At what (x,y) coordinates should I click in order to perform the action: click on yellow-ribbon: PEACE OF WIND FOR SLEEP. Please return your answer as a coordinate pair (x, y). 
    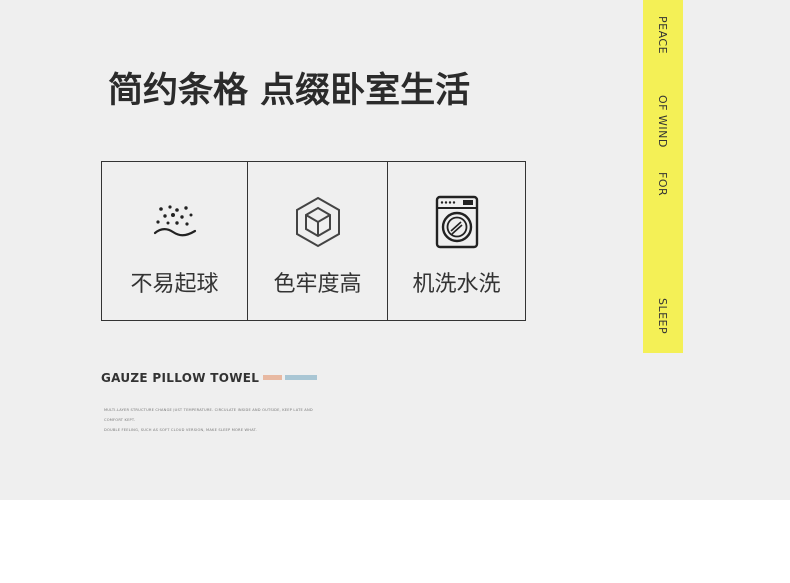
    Looking at the image, I should click on (663, 176).